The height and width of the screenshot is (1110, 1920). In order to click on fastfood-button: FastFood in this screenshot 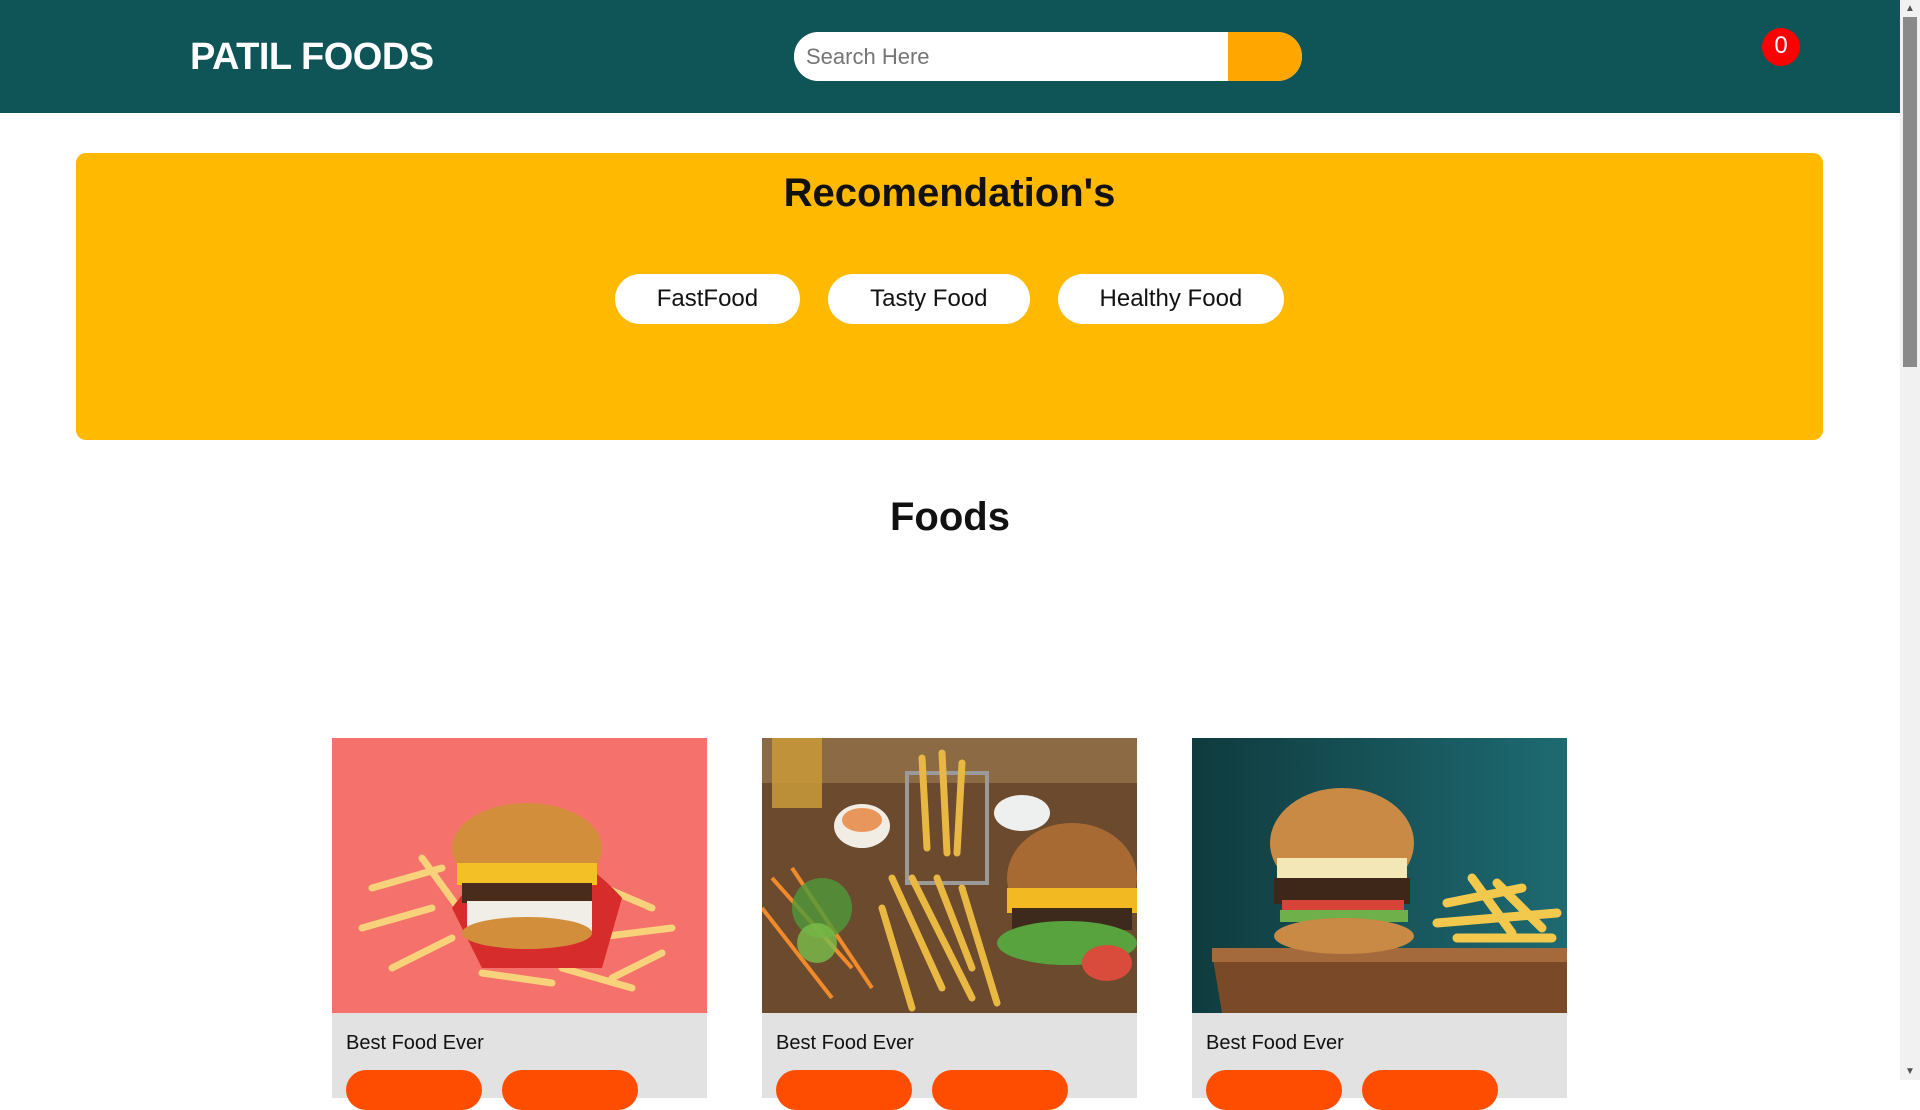, I will do `click(707, 299)`.